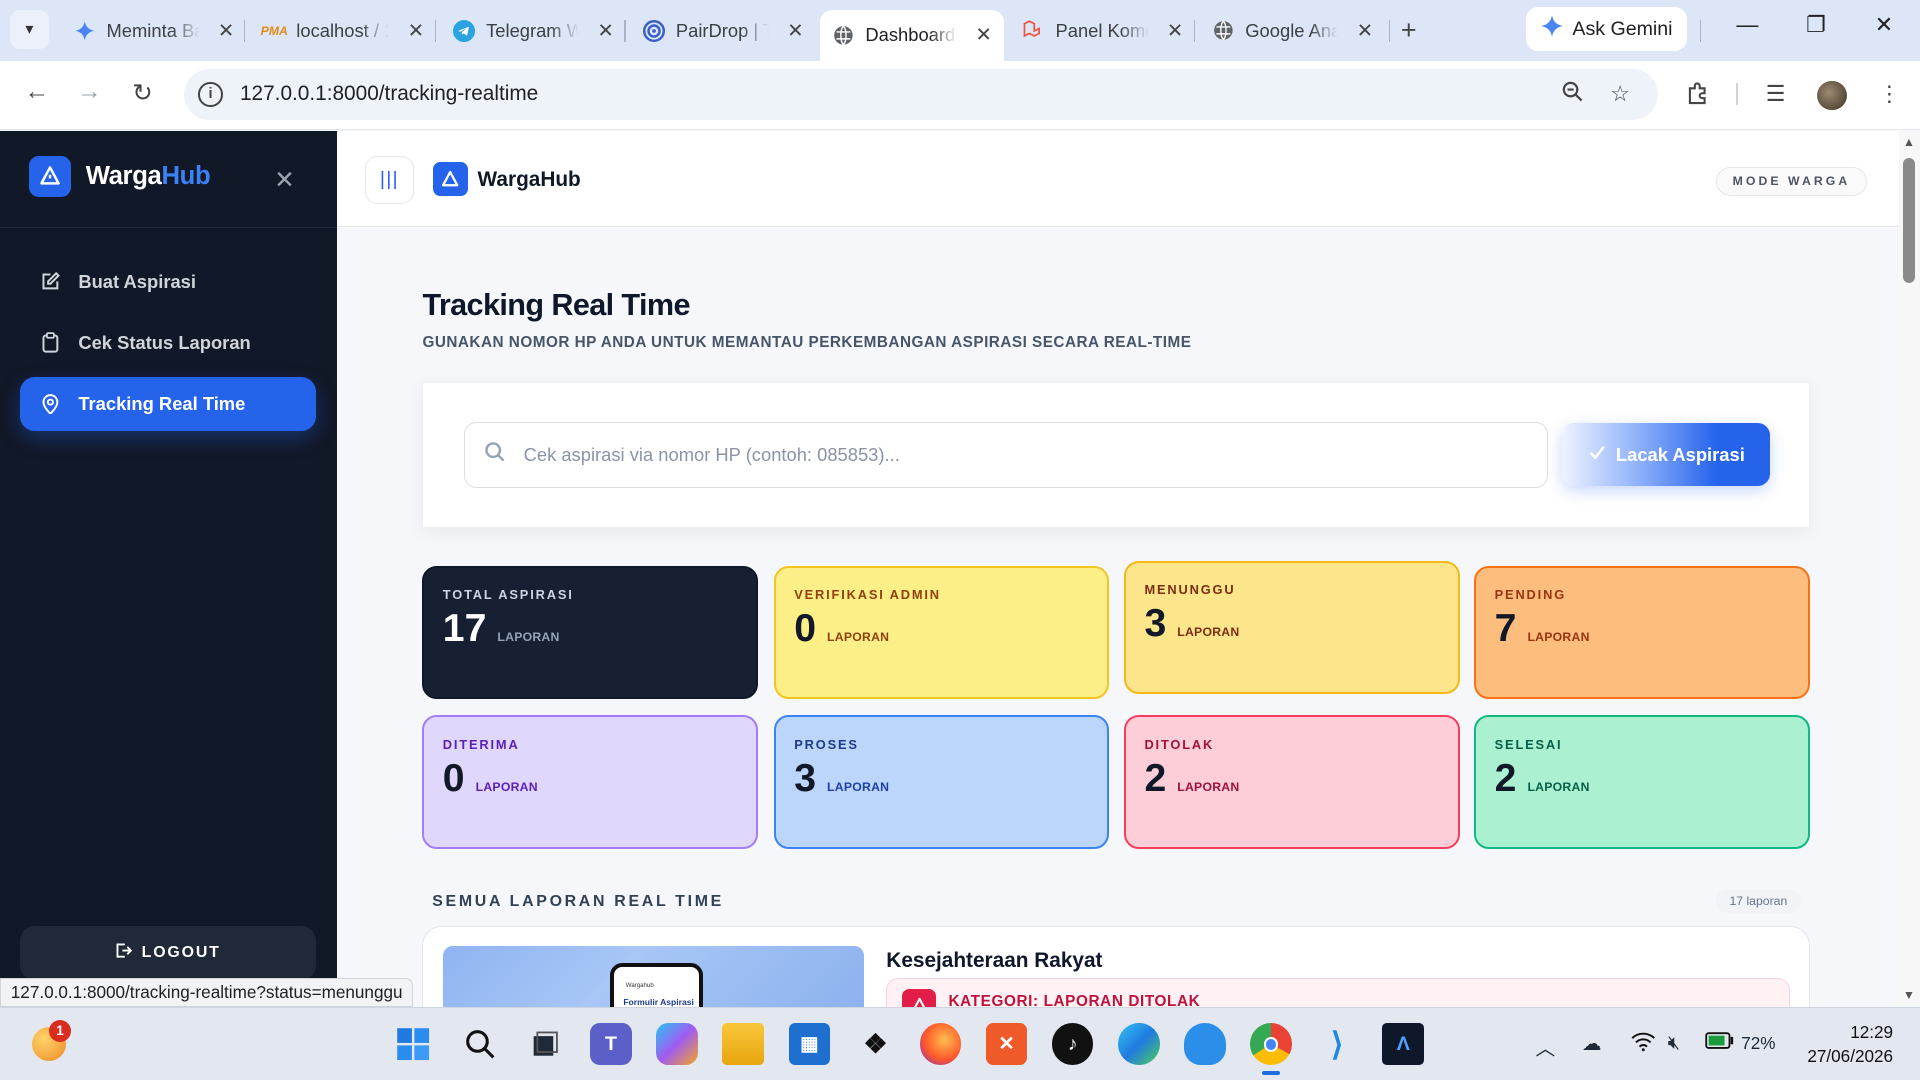 This screenshot has height=1080, width=1920. Describe the element at coordinates (343, 31) in the screenshot. I see `browser-tab: PMA localhost / 127.0.0.1 ✕` at that location.